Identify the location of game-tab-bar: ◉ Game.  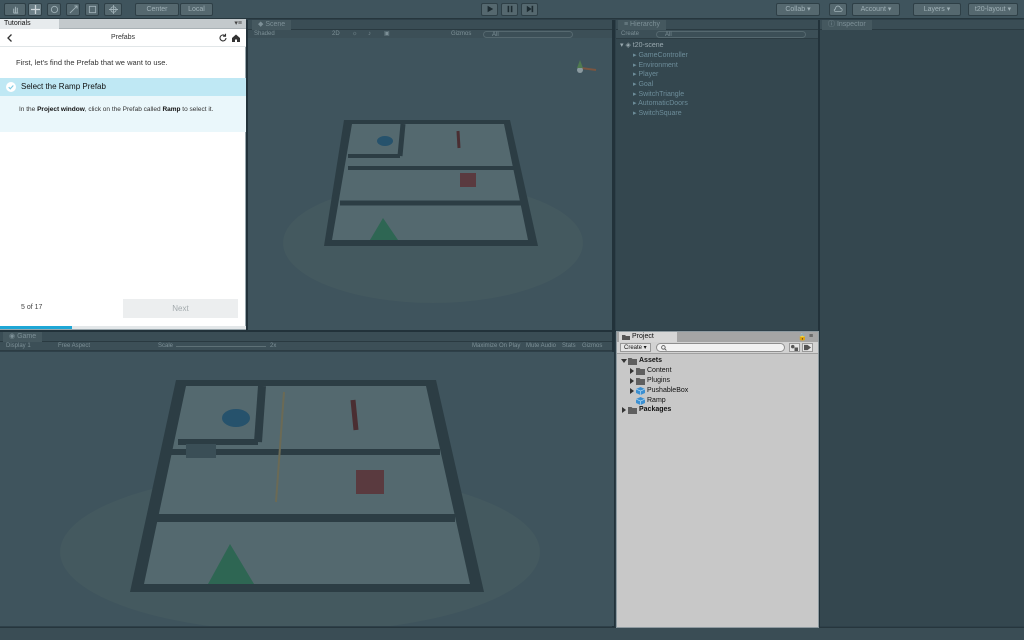
(306, 337).